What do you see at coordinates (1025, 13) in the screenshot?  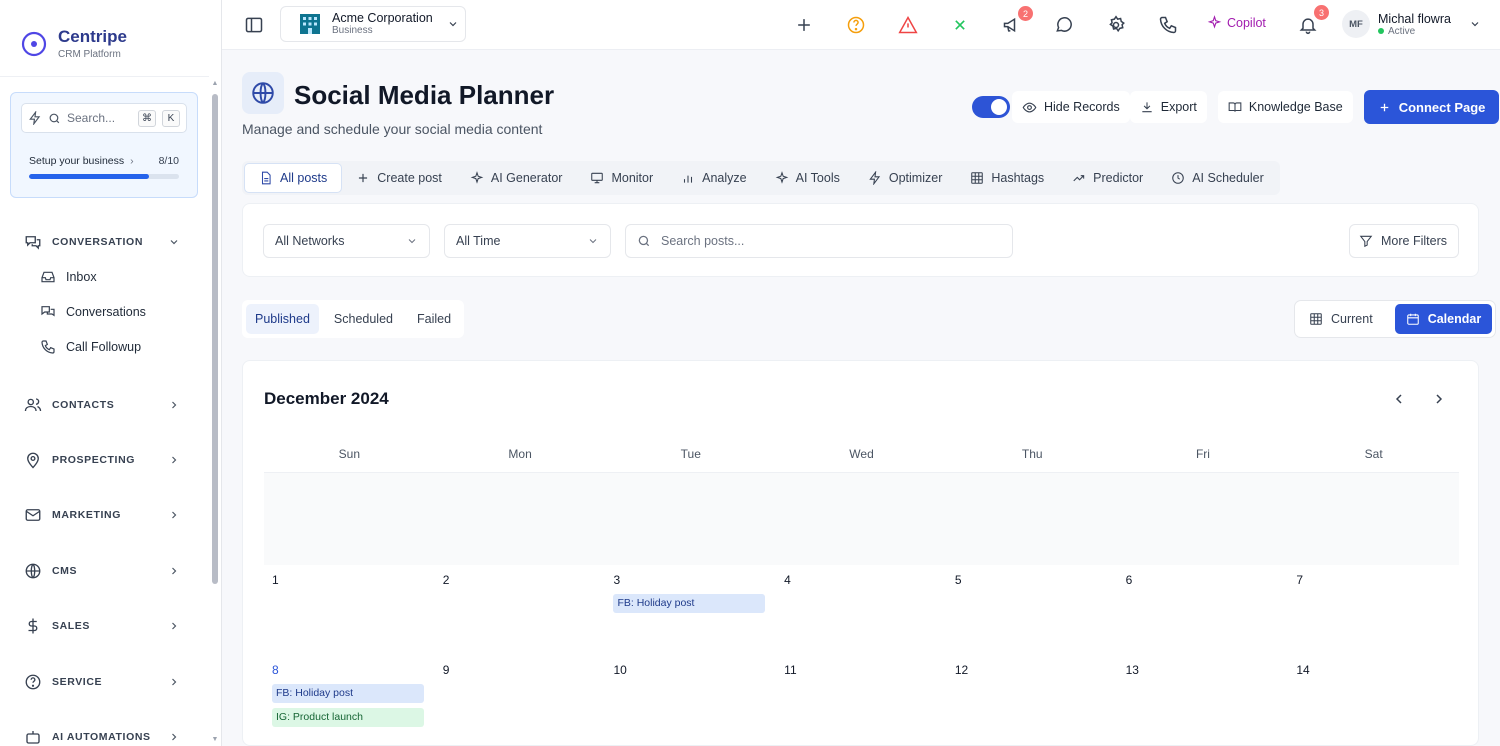 I see `announcements-badge: 2` at bounding box center [1025, 13].